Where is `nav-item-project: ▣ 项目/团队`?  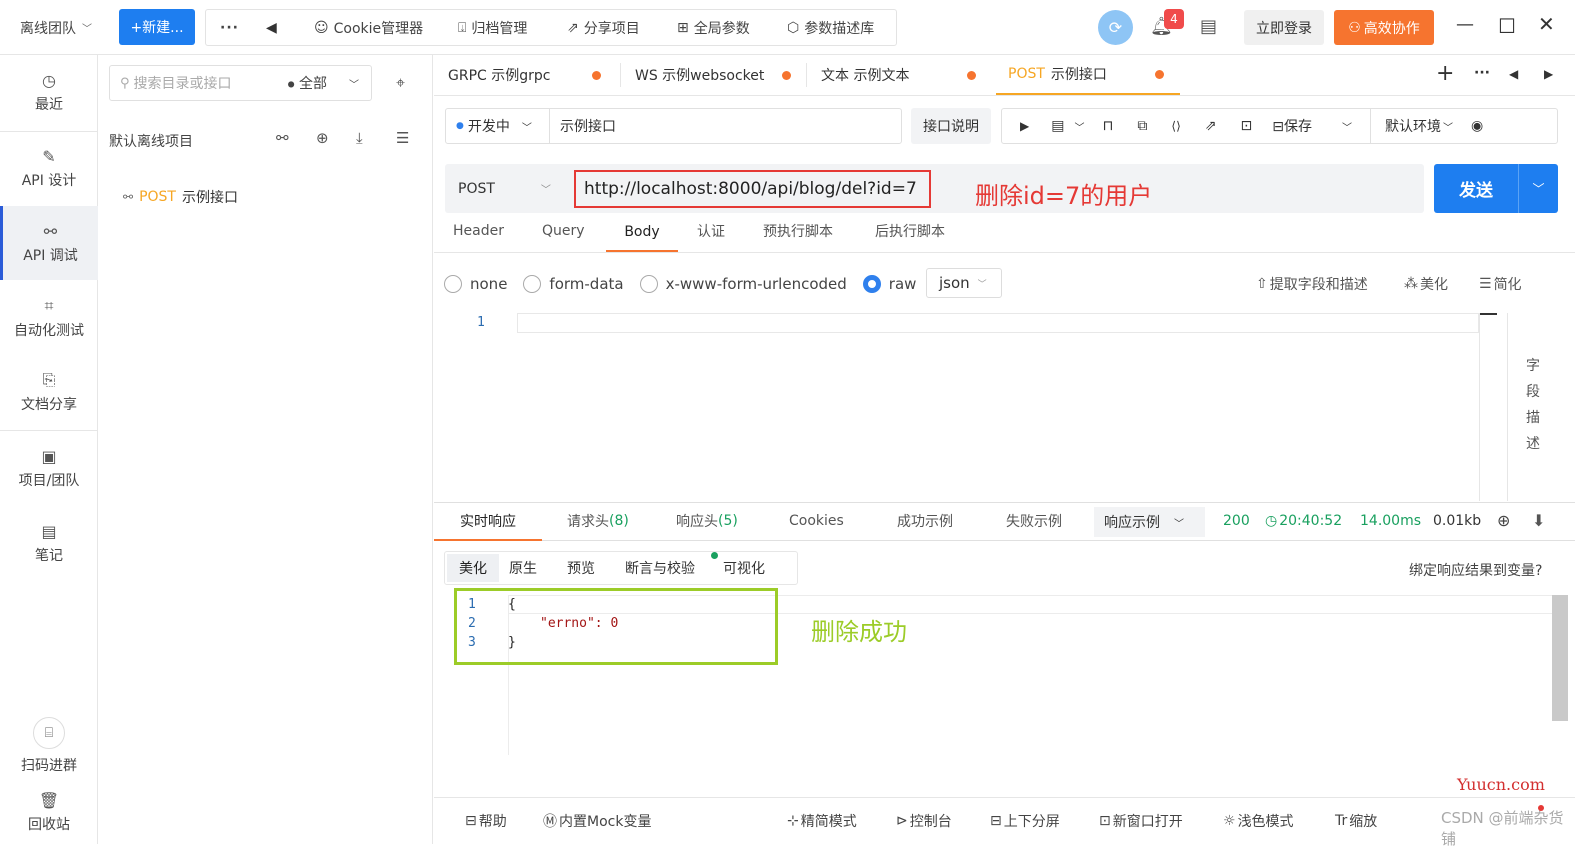
nav-item-project: ▣ 项目/团队 is located at coordinates (49, 468).